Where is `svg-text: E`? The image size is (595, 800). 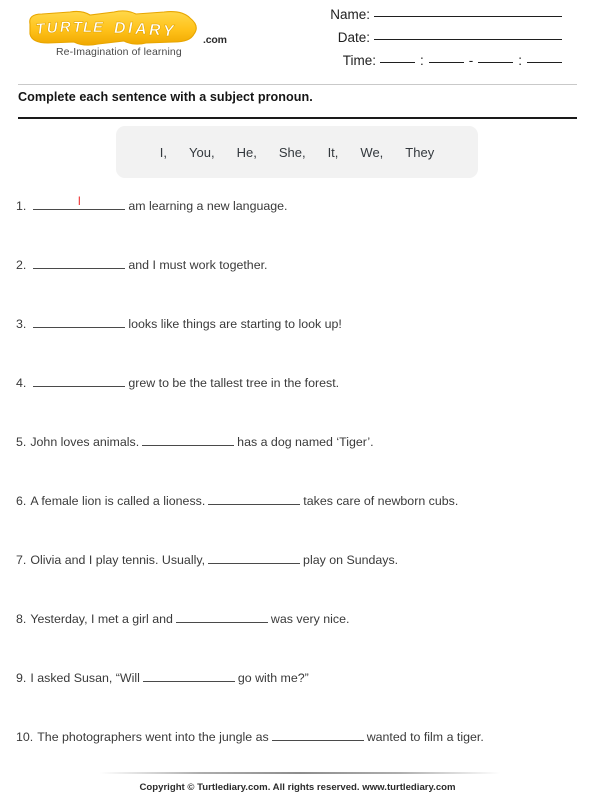 svg-text: E is located at coordinates (98, 27).